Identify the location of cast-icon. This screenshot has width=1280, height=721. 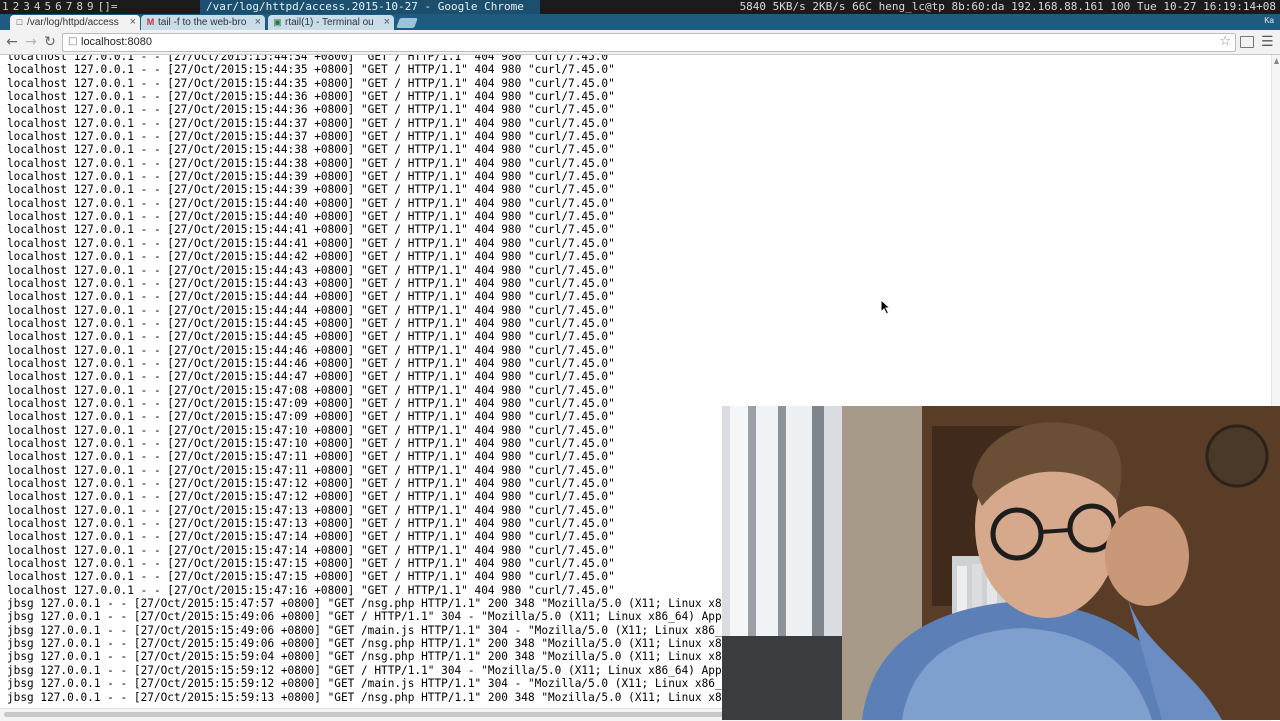
(1247, 42).